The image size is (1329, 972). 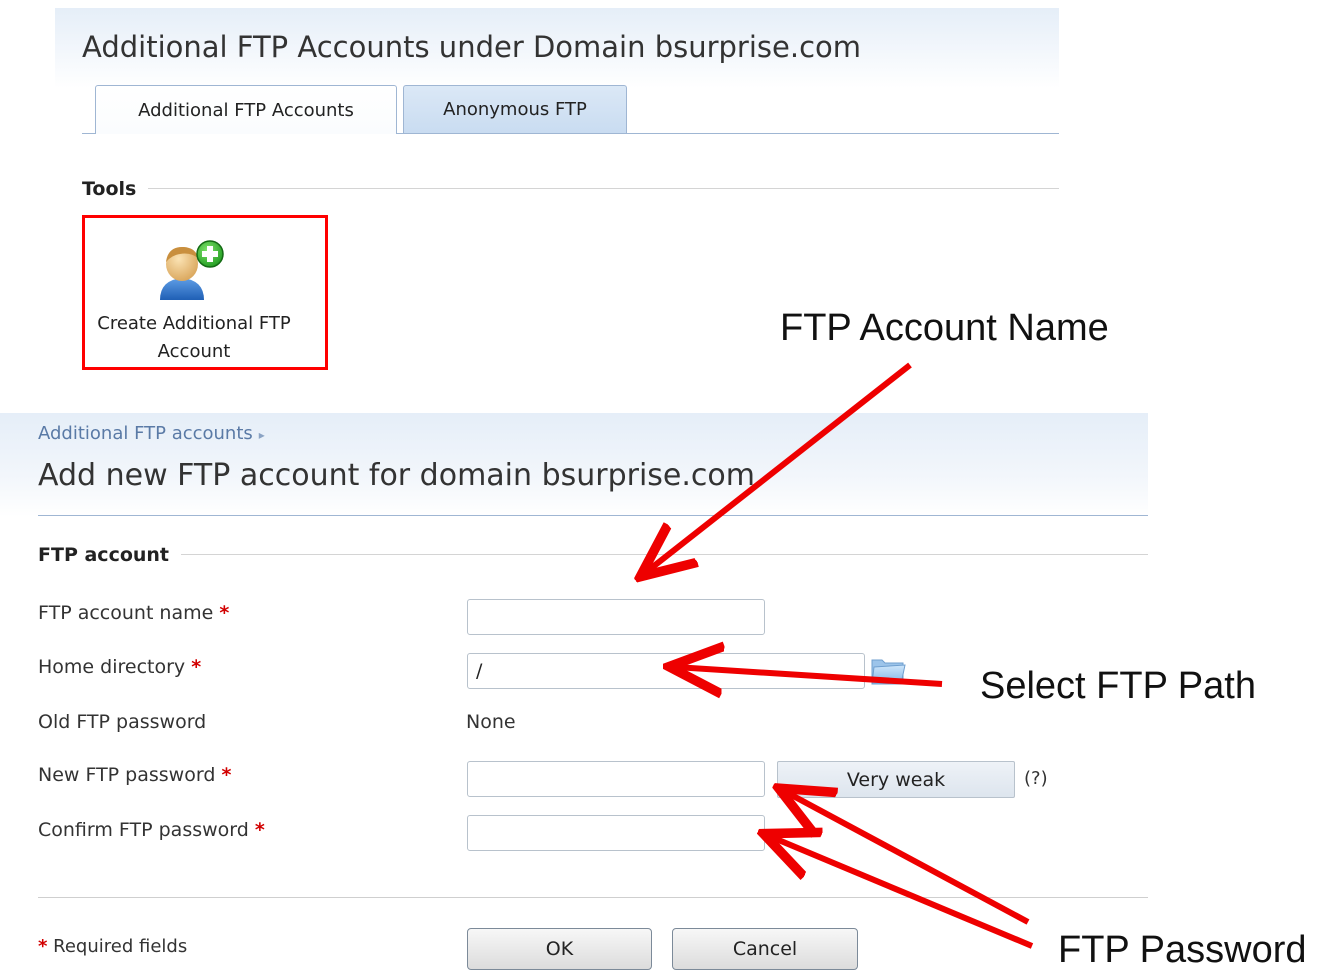 What do you see at coordinates (778, 467) in the screenshot?
I see `arrow-account-name` at bounding box center [778, 467].